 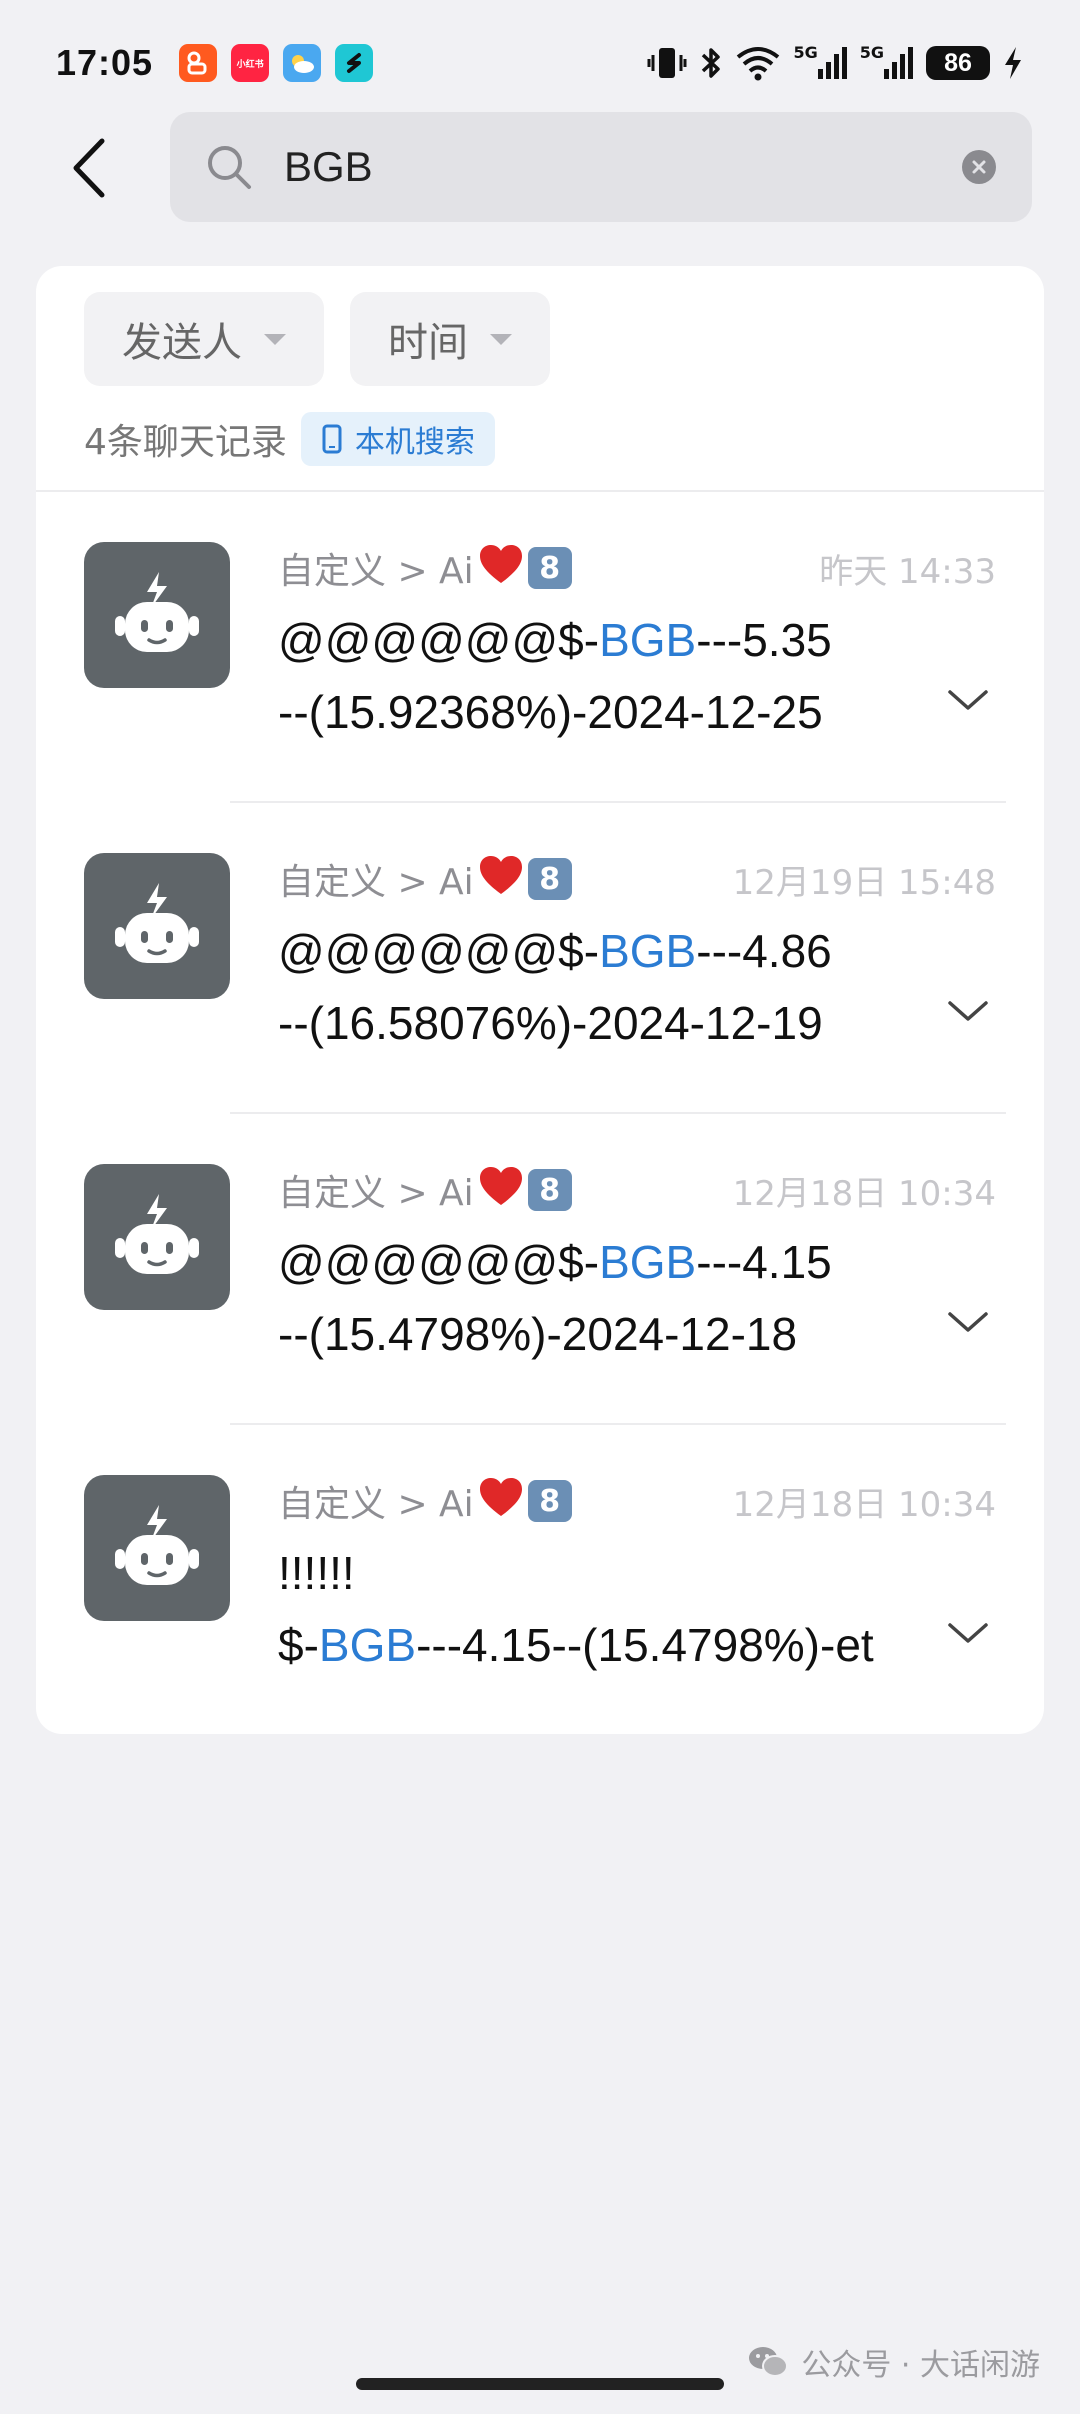 I want to click on watermark: 公众号 · 大话闲游, so click(x=893, y=2362).